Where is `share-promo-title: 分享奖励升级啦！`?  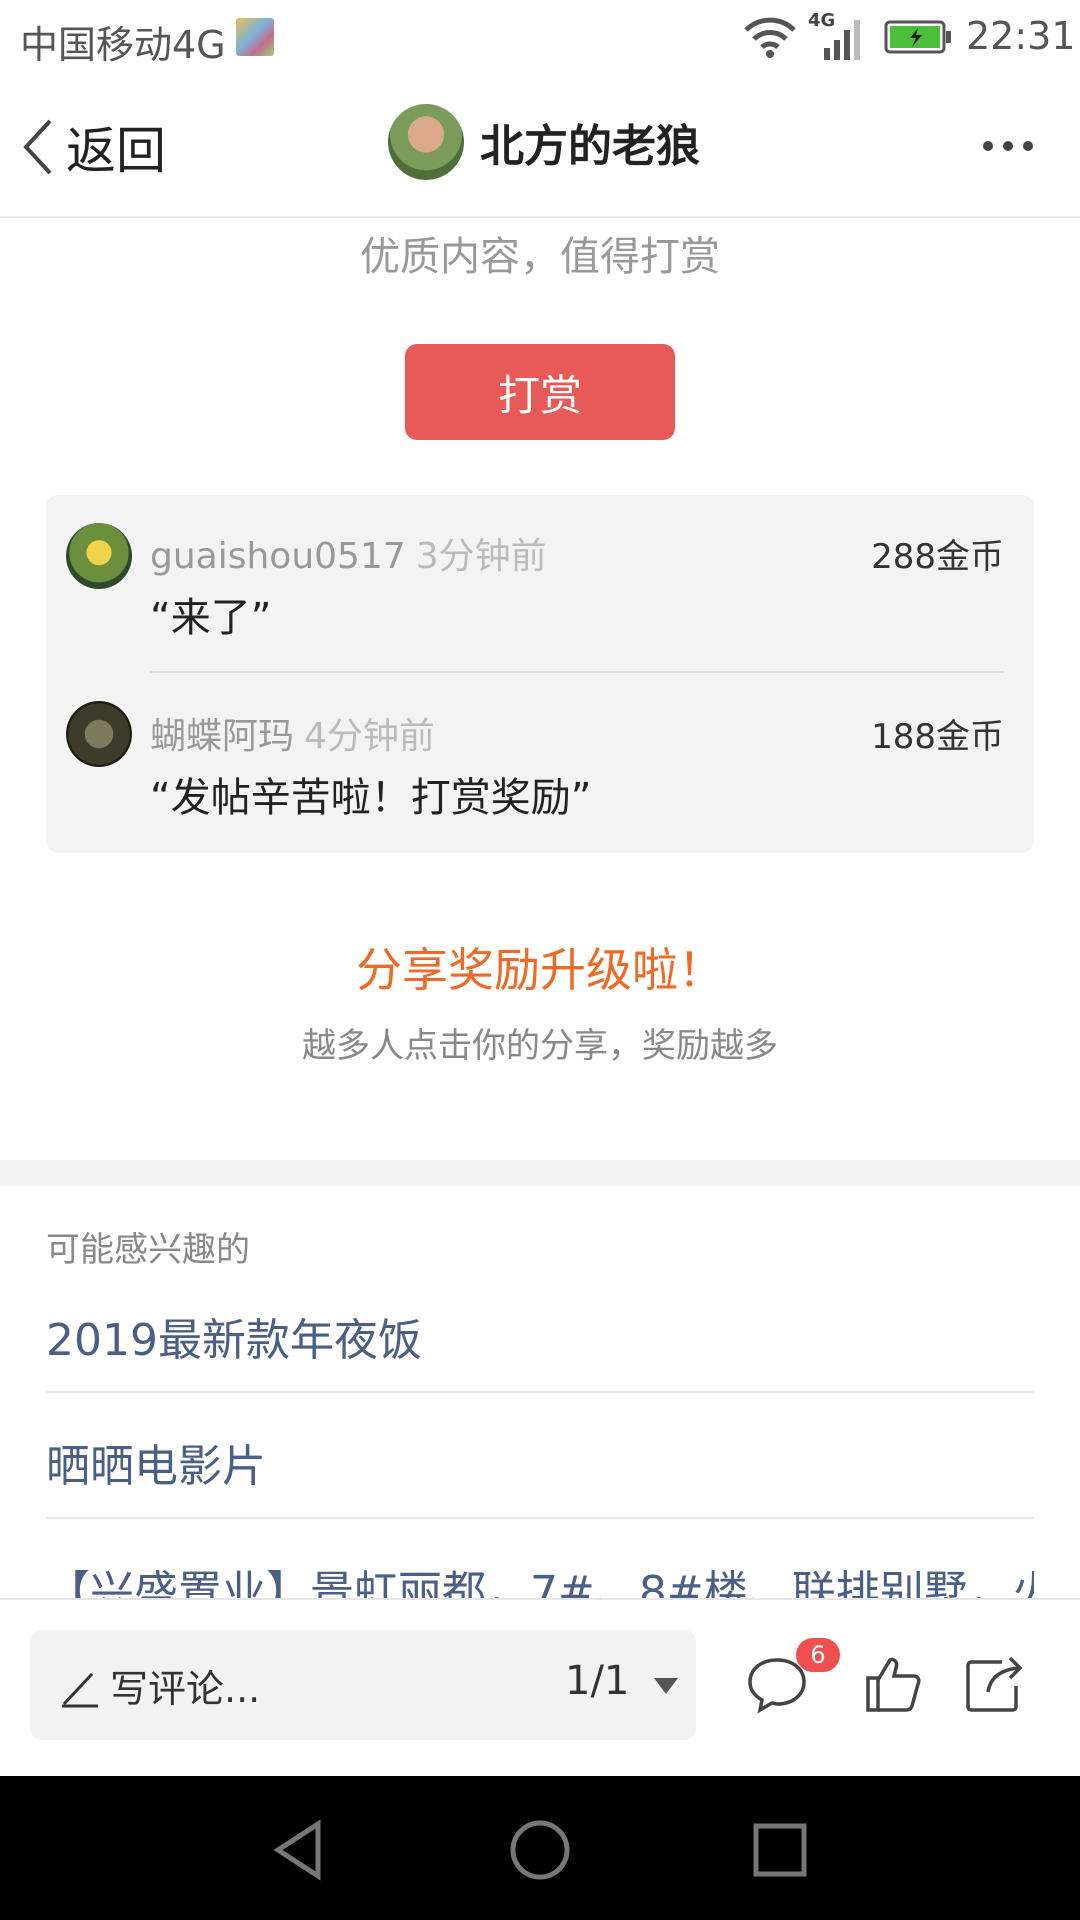
share-promo-title: 分享奖励升级啦！ is located at coordinates (540, 967).